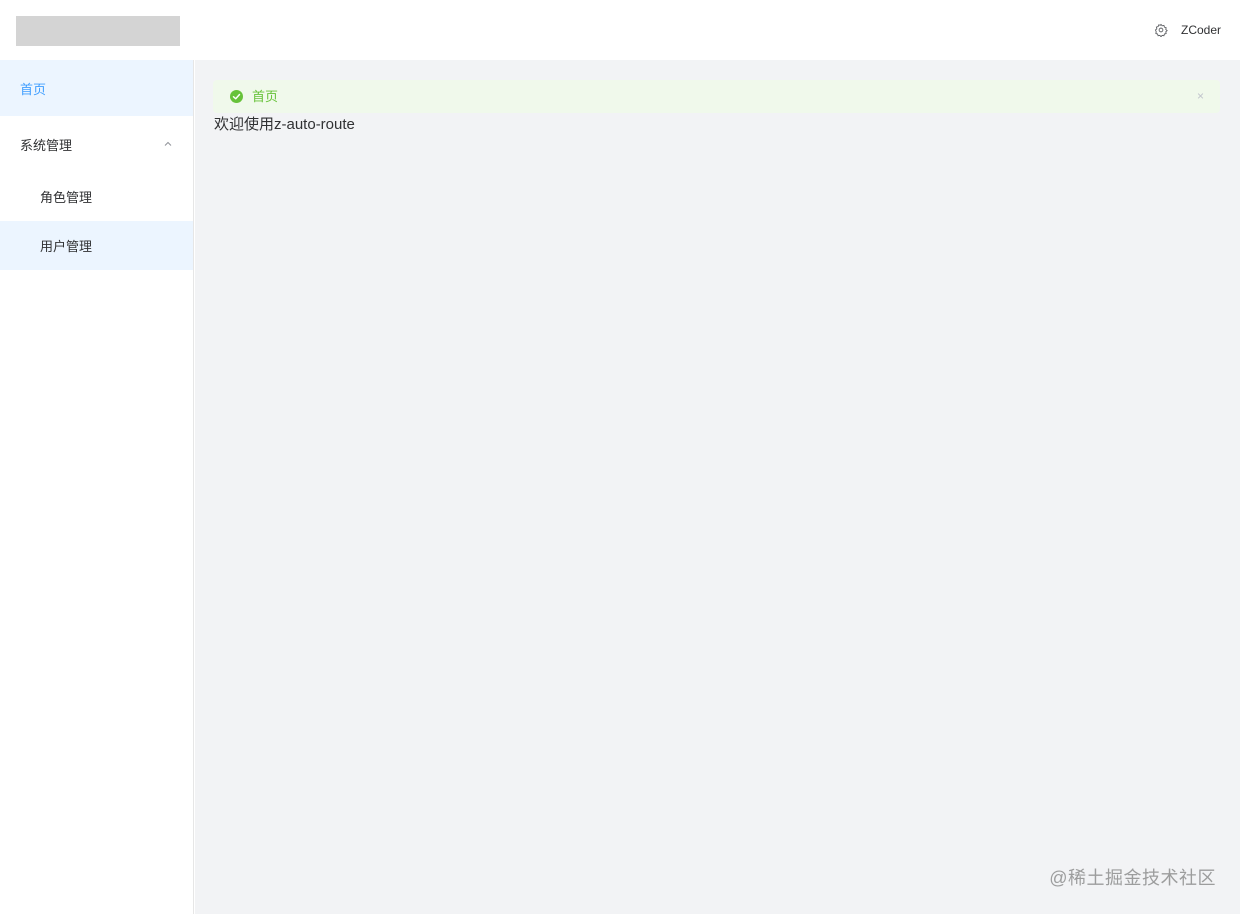  I want to click on sidebar-item-label: 角色管理, so click(66, 197).